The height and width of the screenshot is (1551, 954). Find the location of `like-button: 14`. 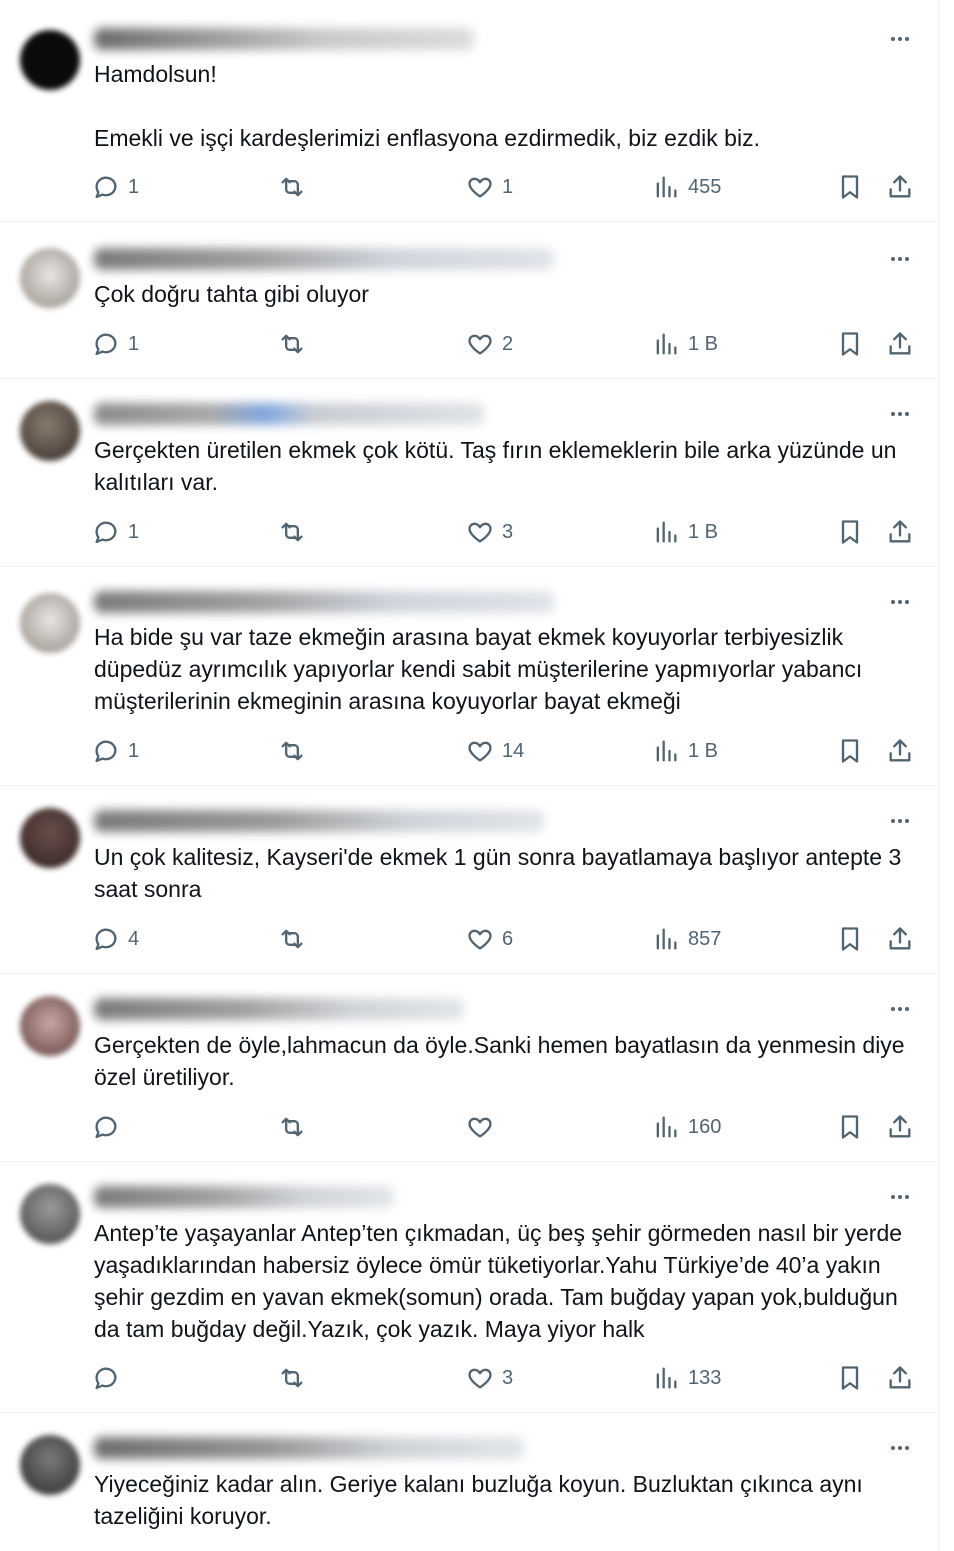

like-button: 14 is located at coordinates (495, 751).